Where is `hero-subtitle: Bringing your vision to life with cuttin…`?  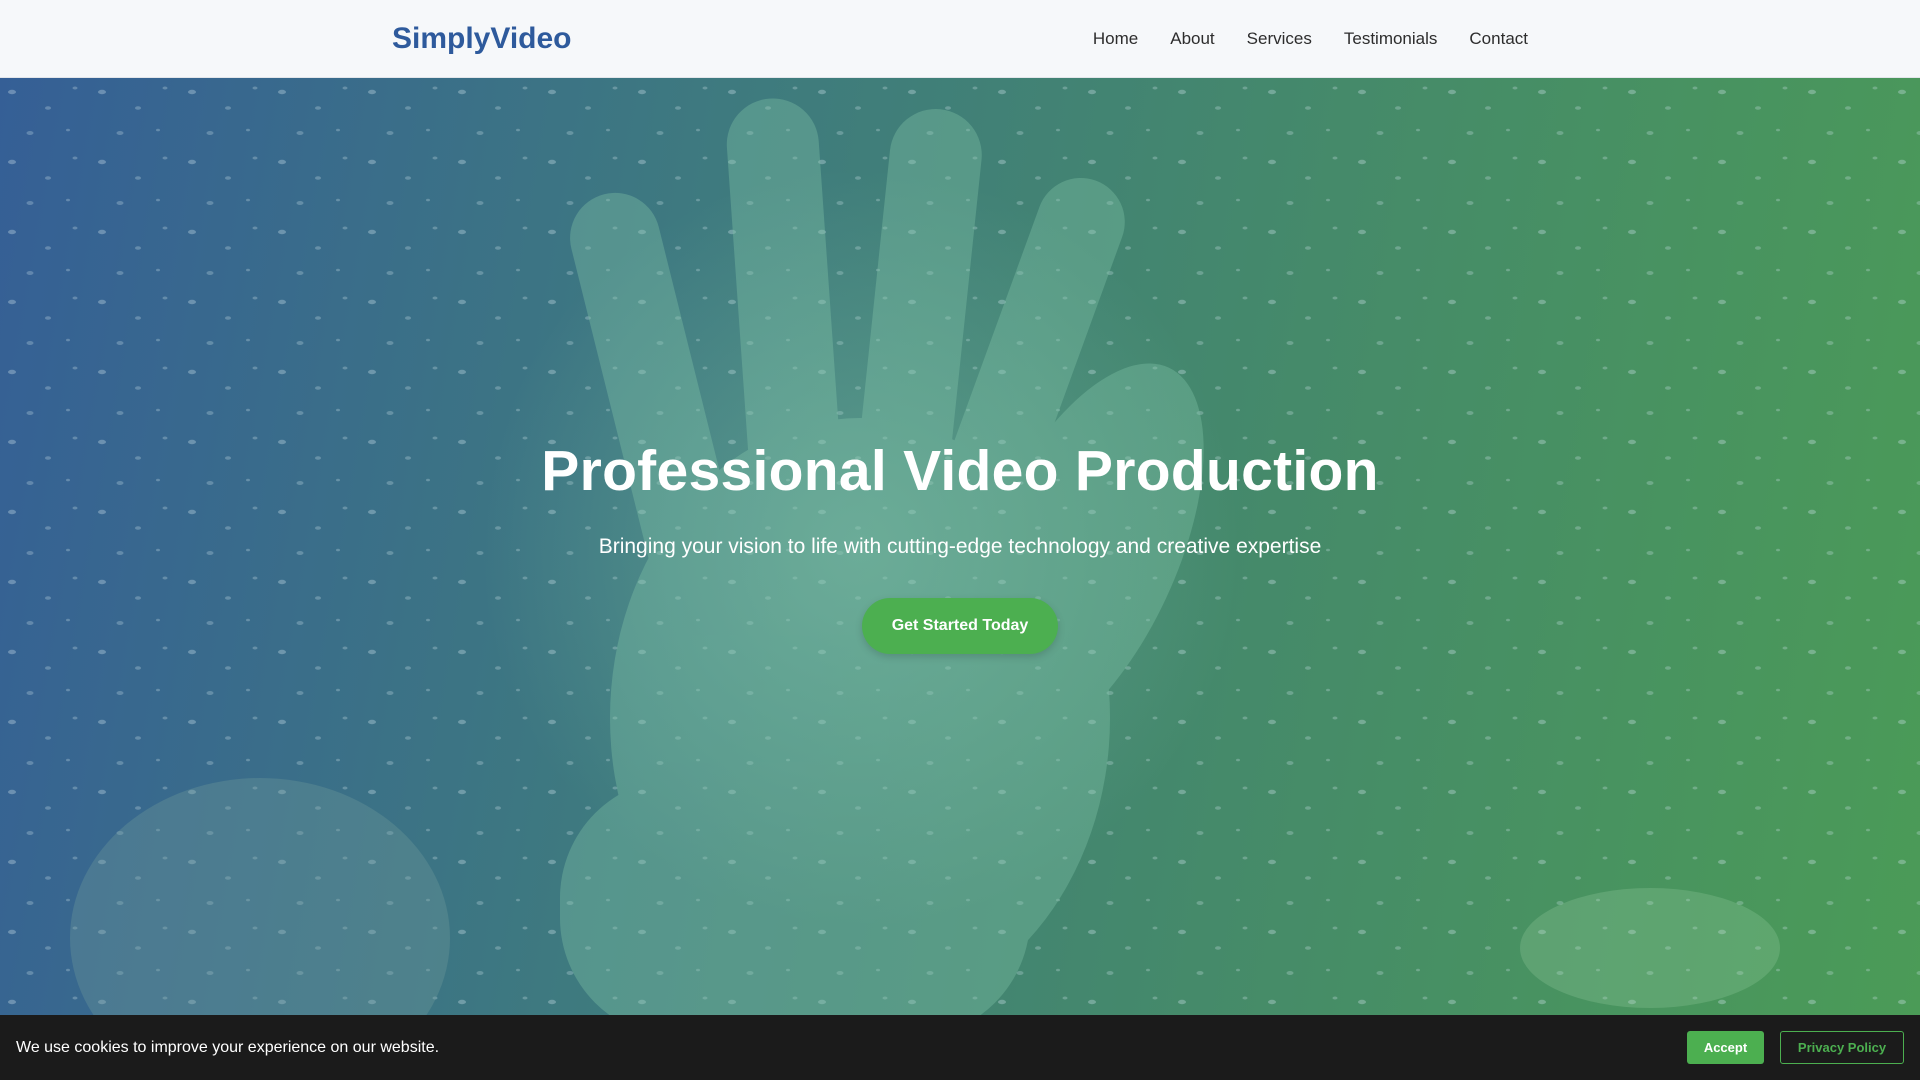
hero-subtitle: Bringing your vision to life with cuttin… is located at coordinates (960, 546).